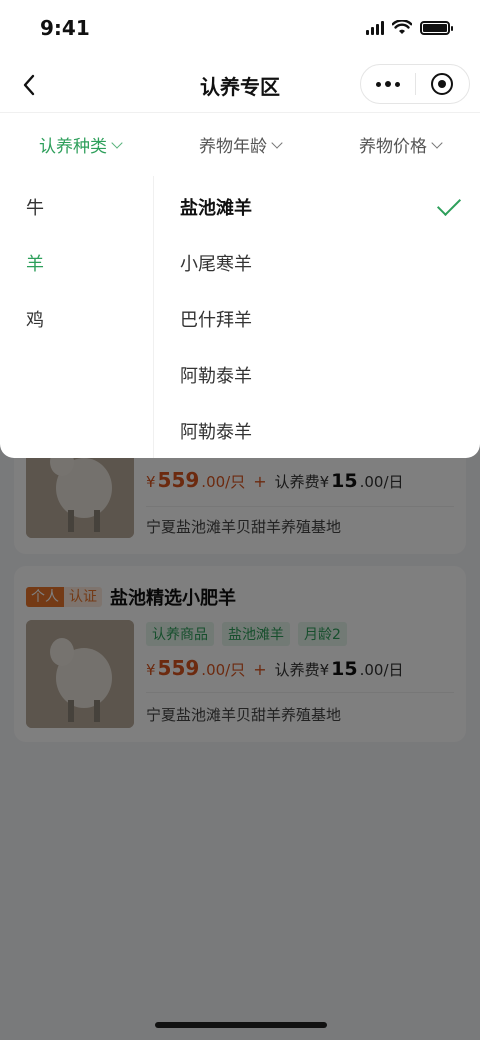 This screenshot has width=480, height=1040. I want to click on status-icons, so click(409, 27).